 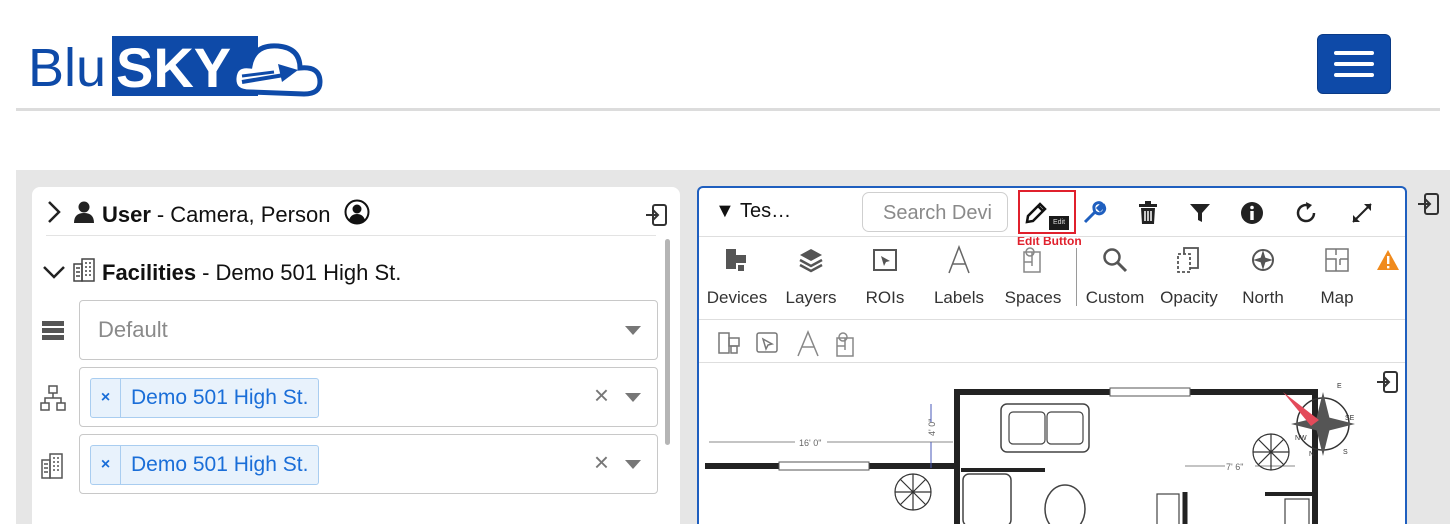 What do you see at coordinates (1263, 260) in the screenshot?
I see `compass-icon` at bounding box center [1263, 260].